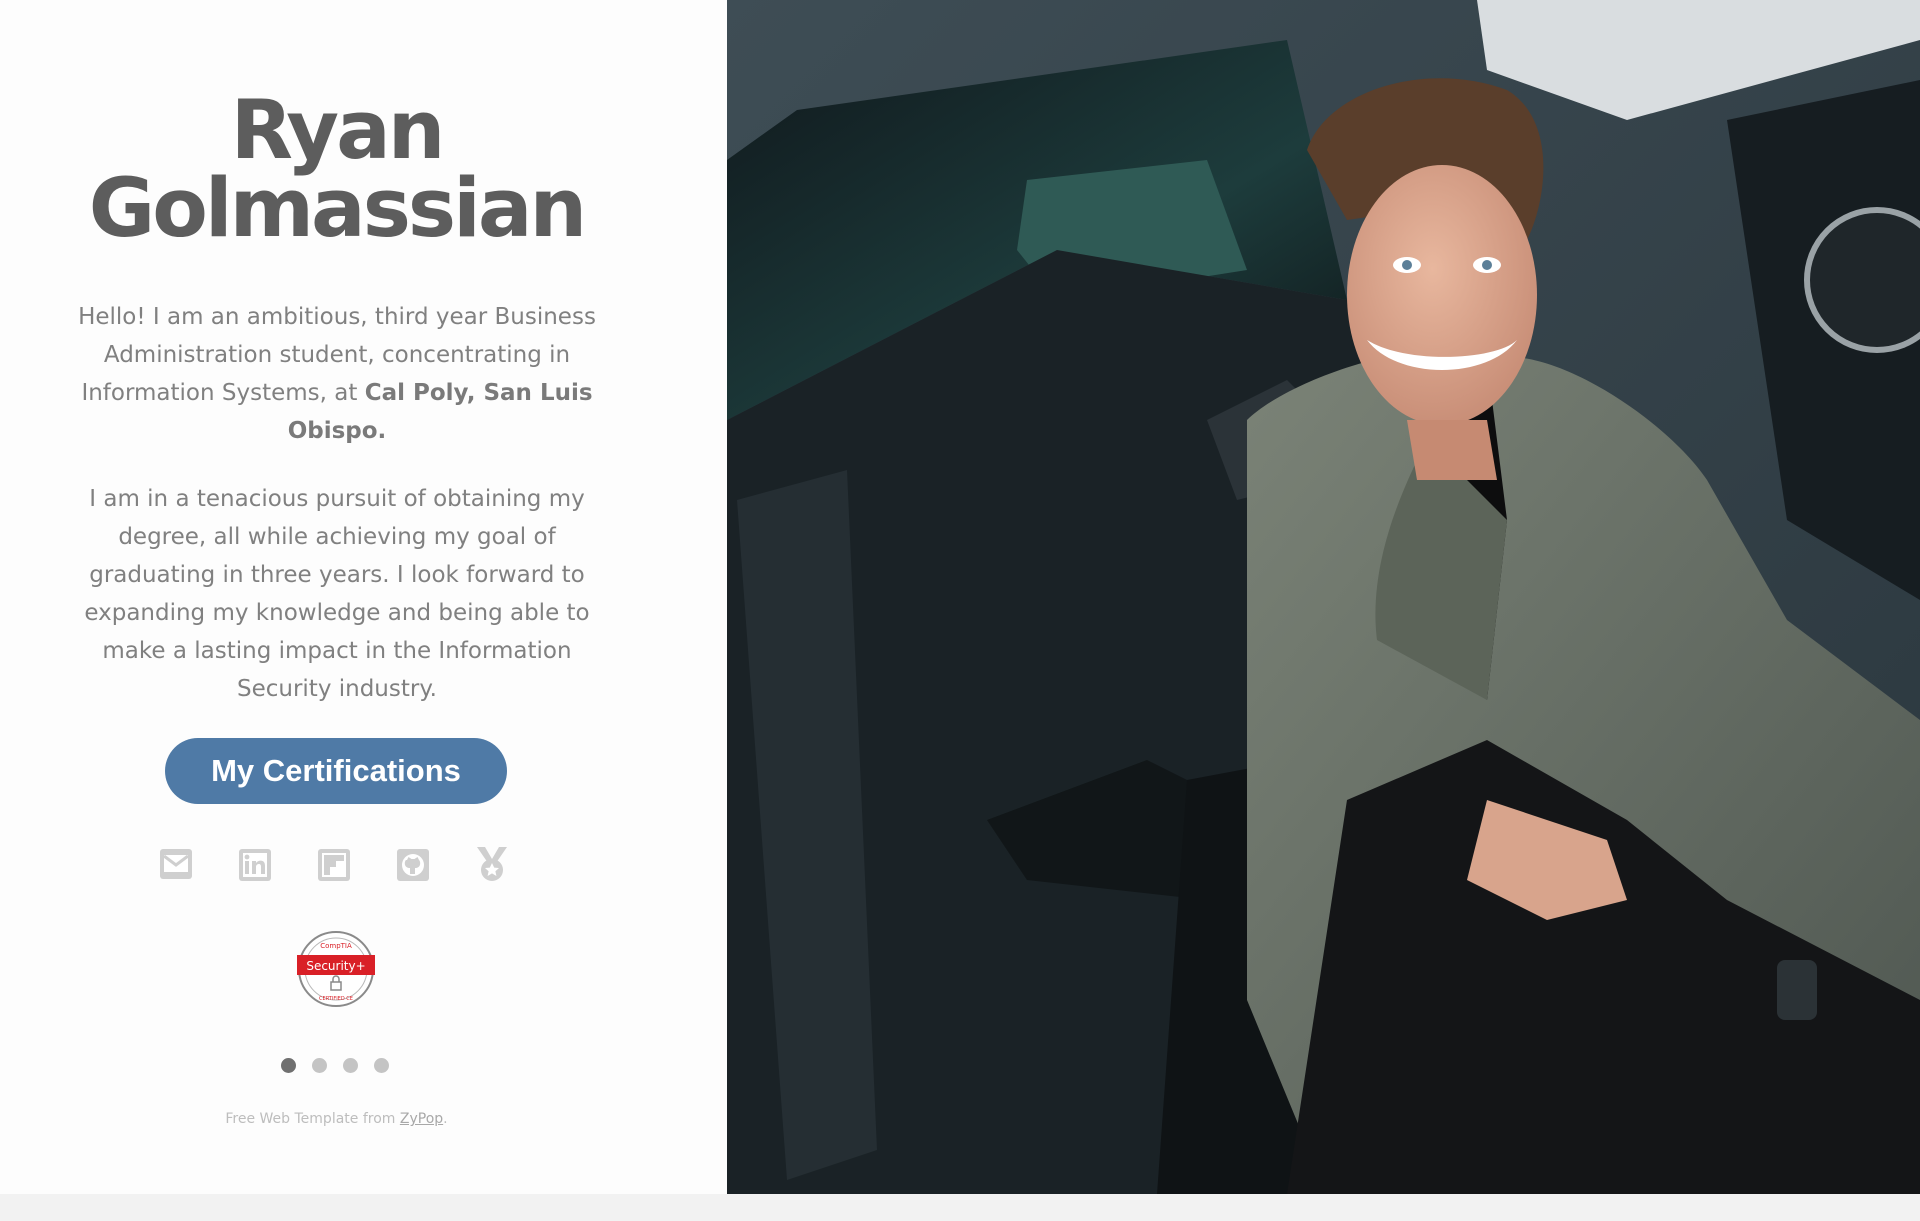  I want to click on social-links, so click(336, 864).